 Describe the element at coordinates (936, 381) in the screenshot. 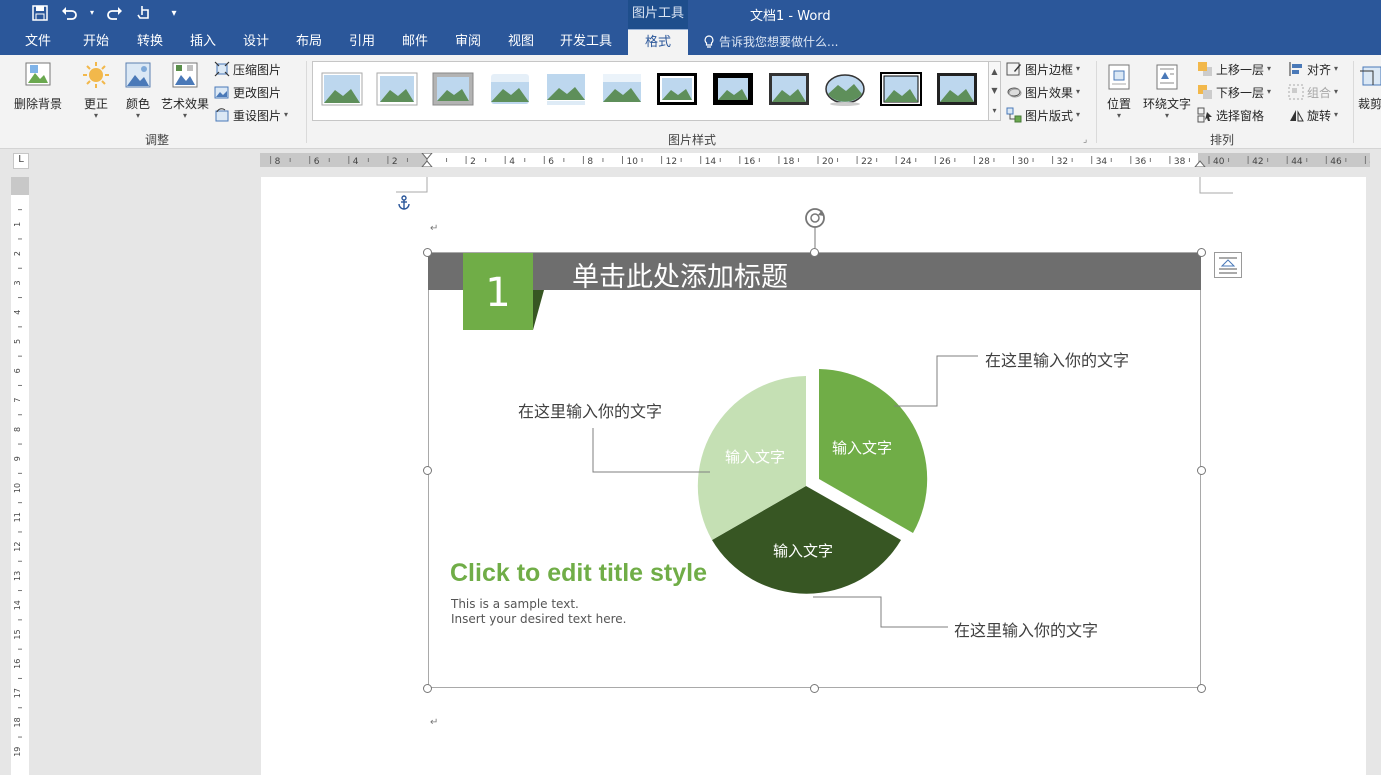

I see `leader-line-top-right` at that location.